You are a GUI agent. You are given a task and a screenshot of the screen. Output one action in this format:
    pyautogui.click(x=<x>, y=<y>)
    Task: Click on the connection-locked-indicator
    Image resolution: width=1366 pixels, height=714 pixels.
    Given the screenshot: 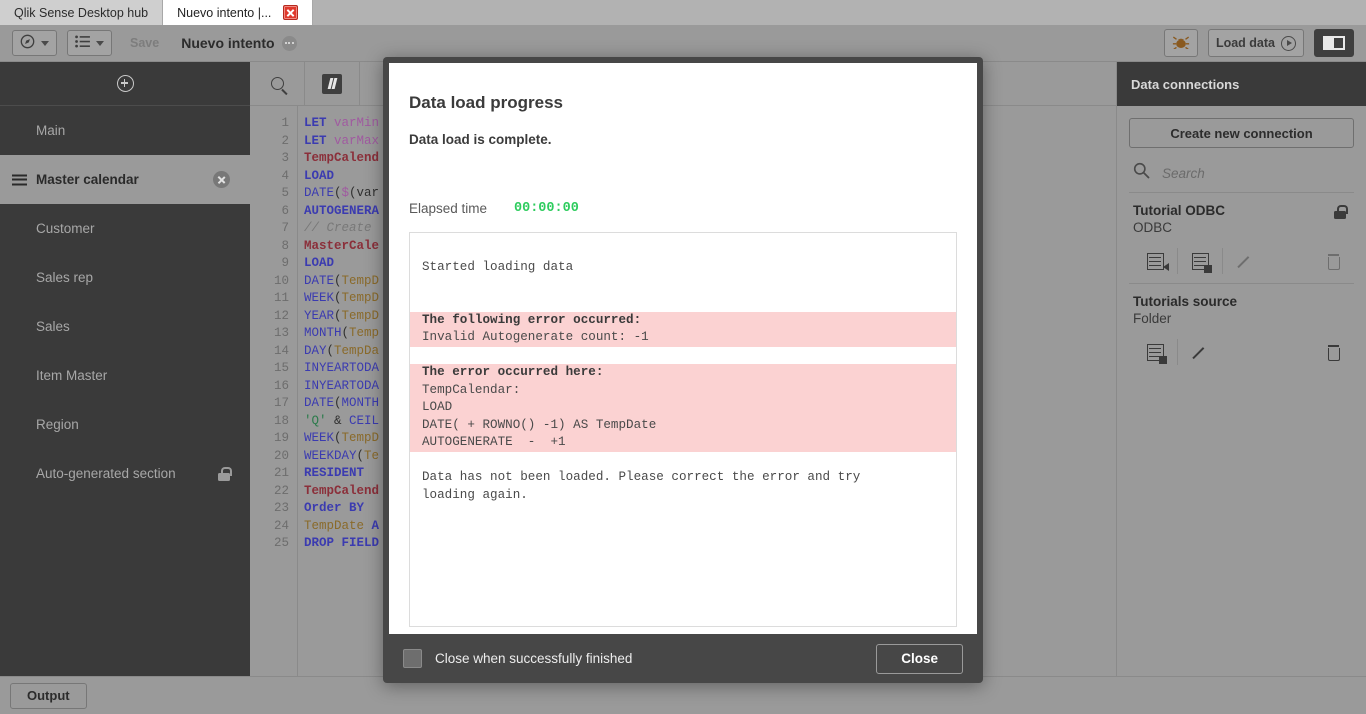 What is the action you would take?
    pyautogui.click(x=1341, y=214)
    